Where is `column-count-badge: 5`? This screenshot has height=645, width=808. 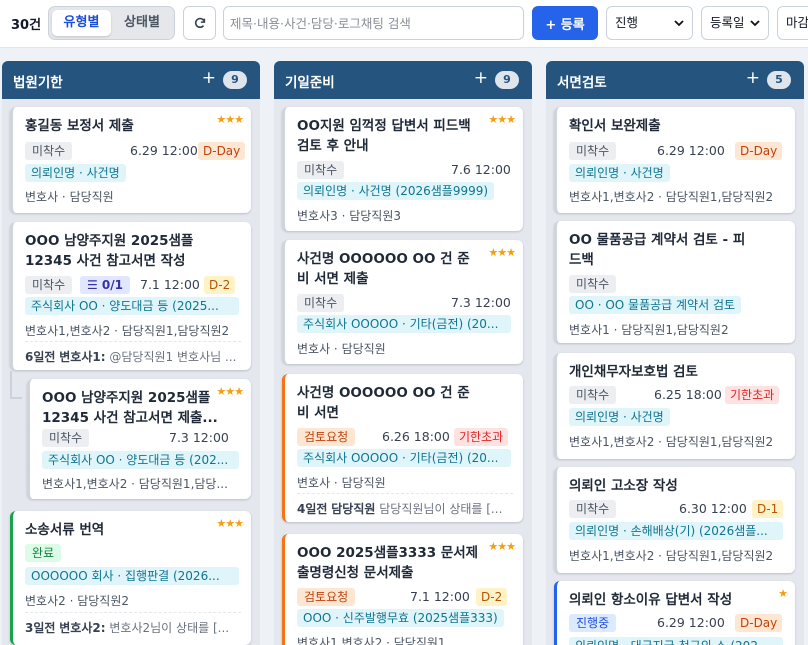 column-count-badge: 5 is located at coordinates (779, 80).